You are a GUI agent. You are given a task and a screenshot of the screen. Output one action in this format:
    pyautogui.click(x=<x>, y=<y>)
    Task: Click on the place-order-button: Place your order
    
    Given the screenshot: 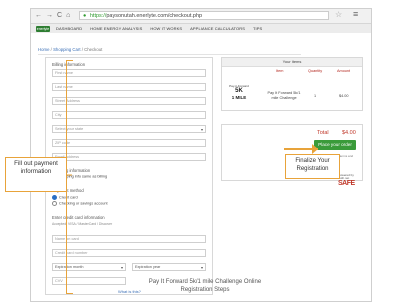 What is the action you would take?
    pyautogui.click(x=335, y=145)
    